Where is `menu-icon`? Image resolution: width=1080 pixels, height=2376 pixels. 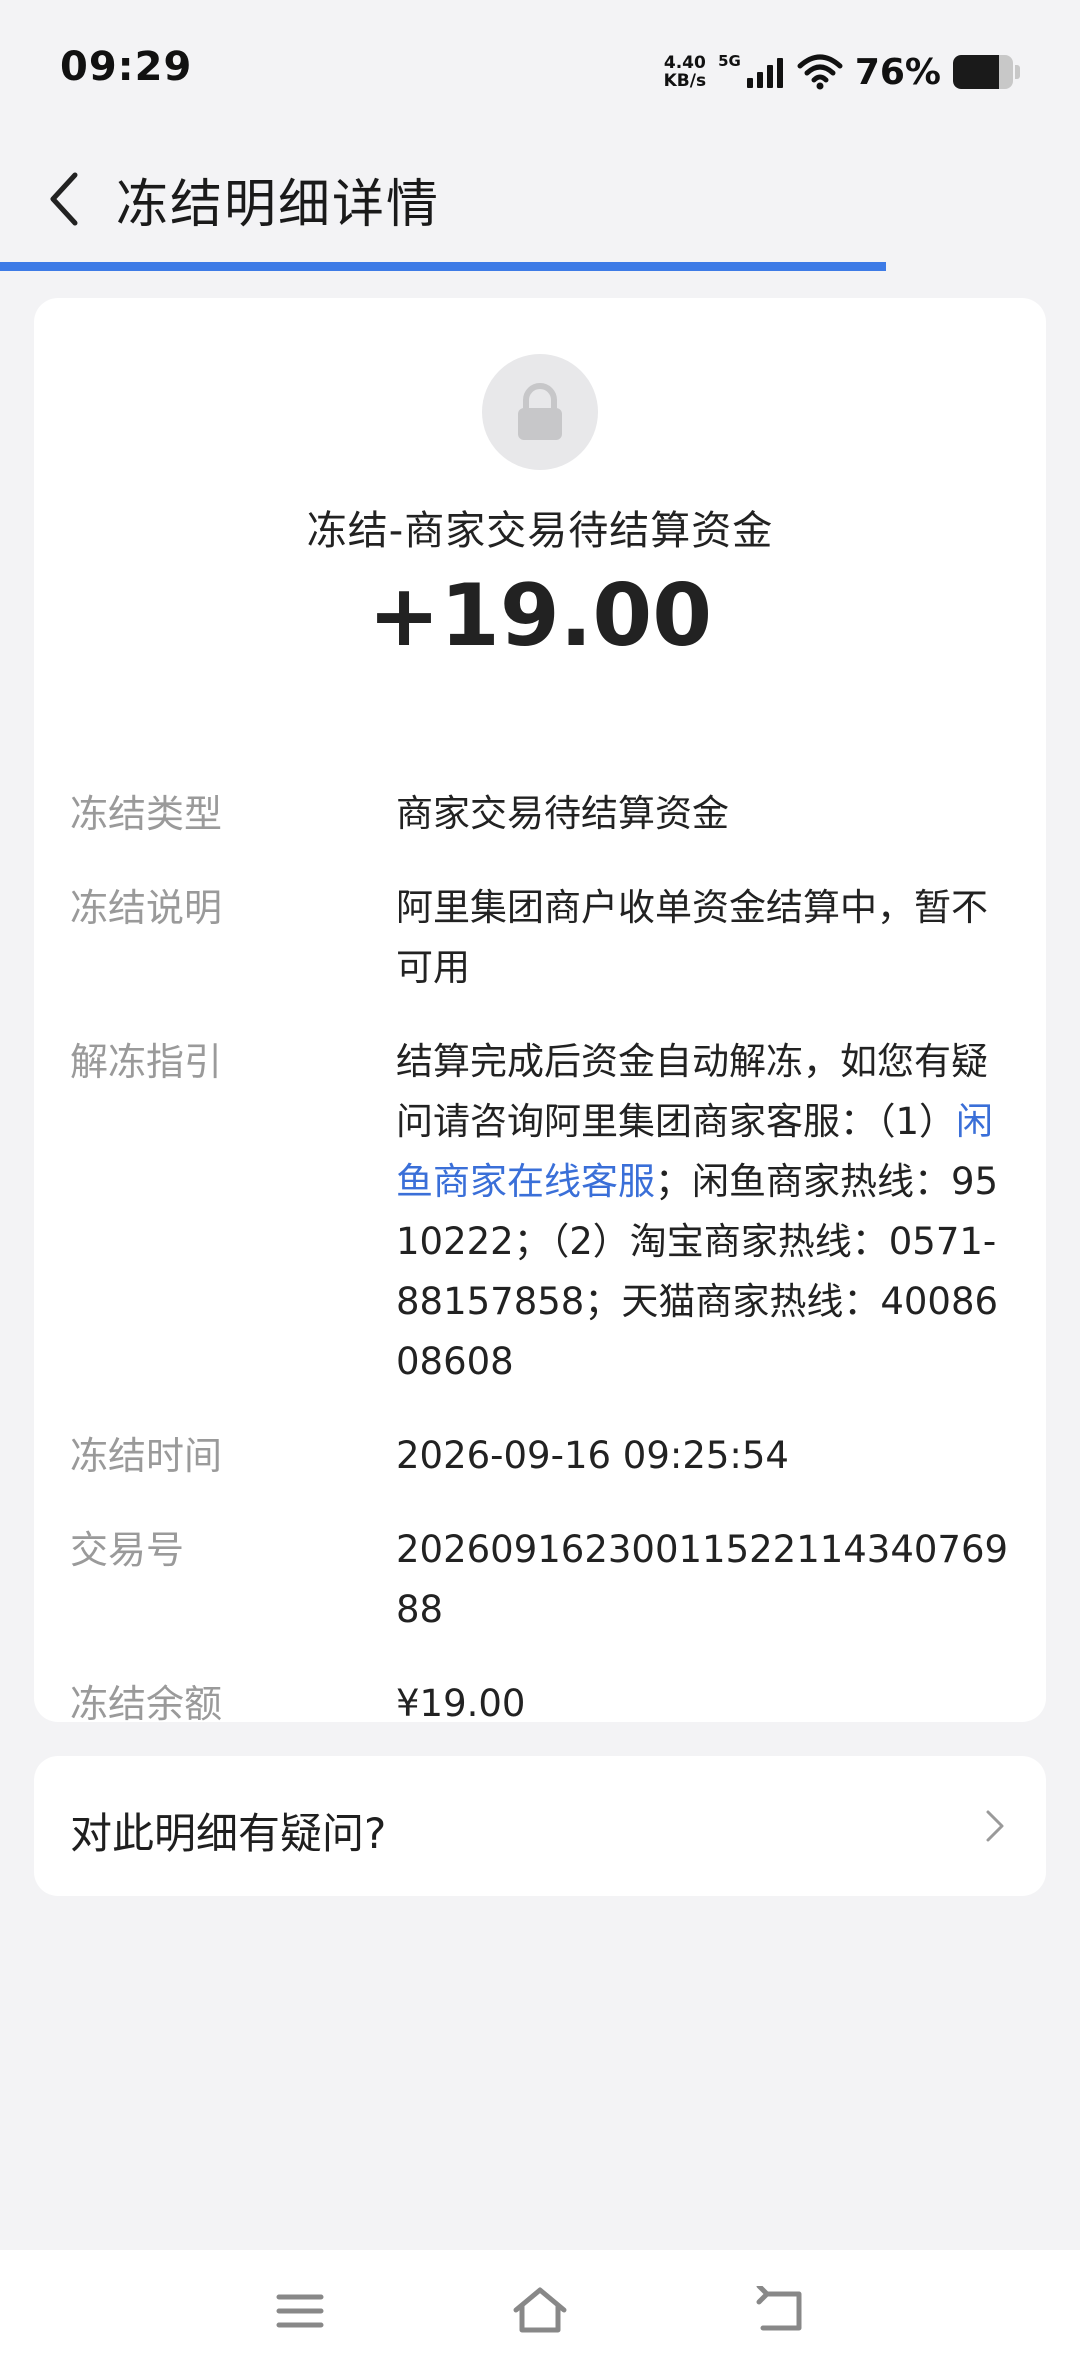
menu-icon is located at coordinates (300, 2311).